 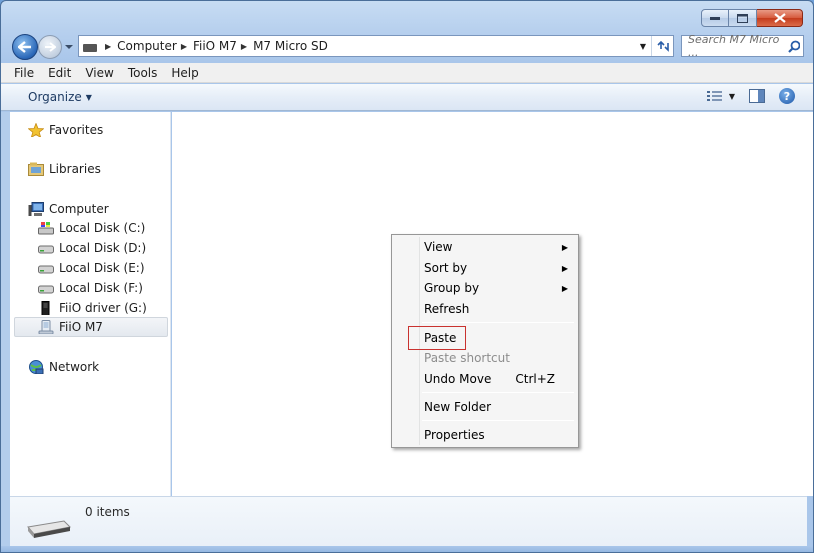 I want to click on maximize-button, so click(x=743, y=18).